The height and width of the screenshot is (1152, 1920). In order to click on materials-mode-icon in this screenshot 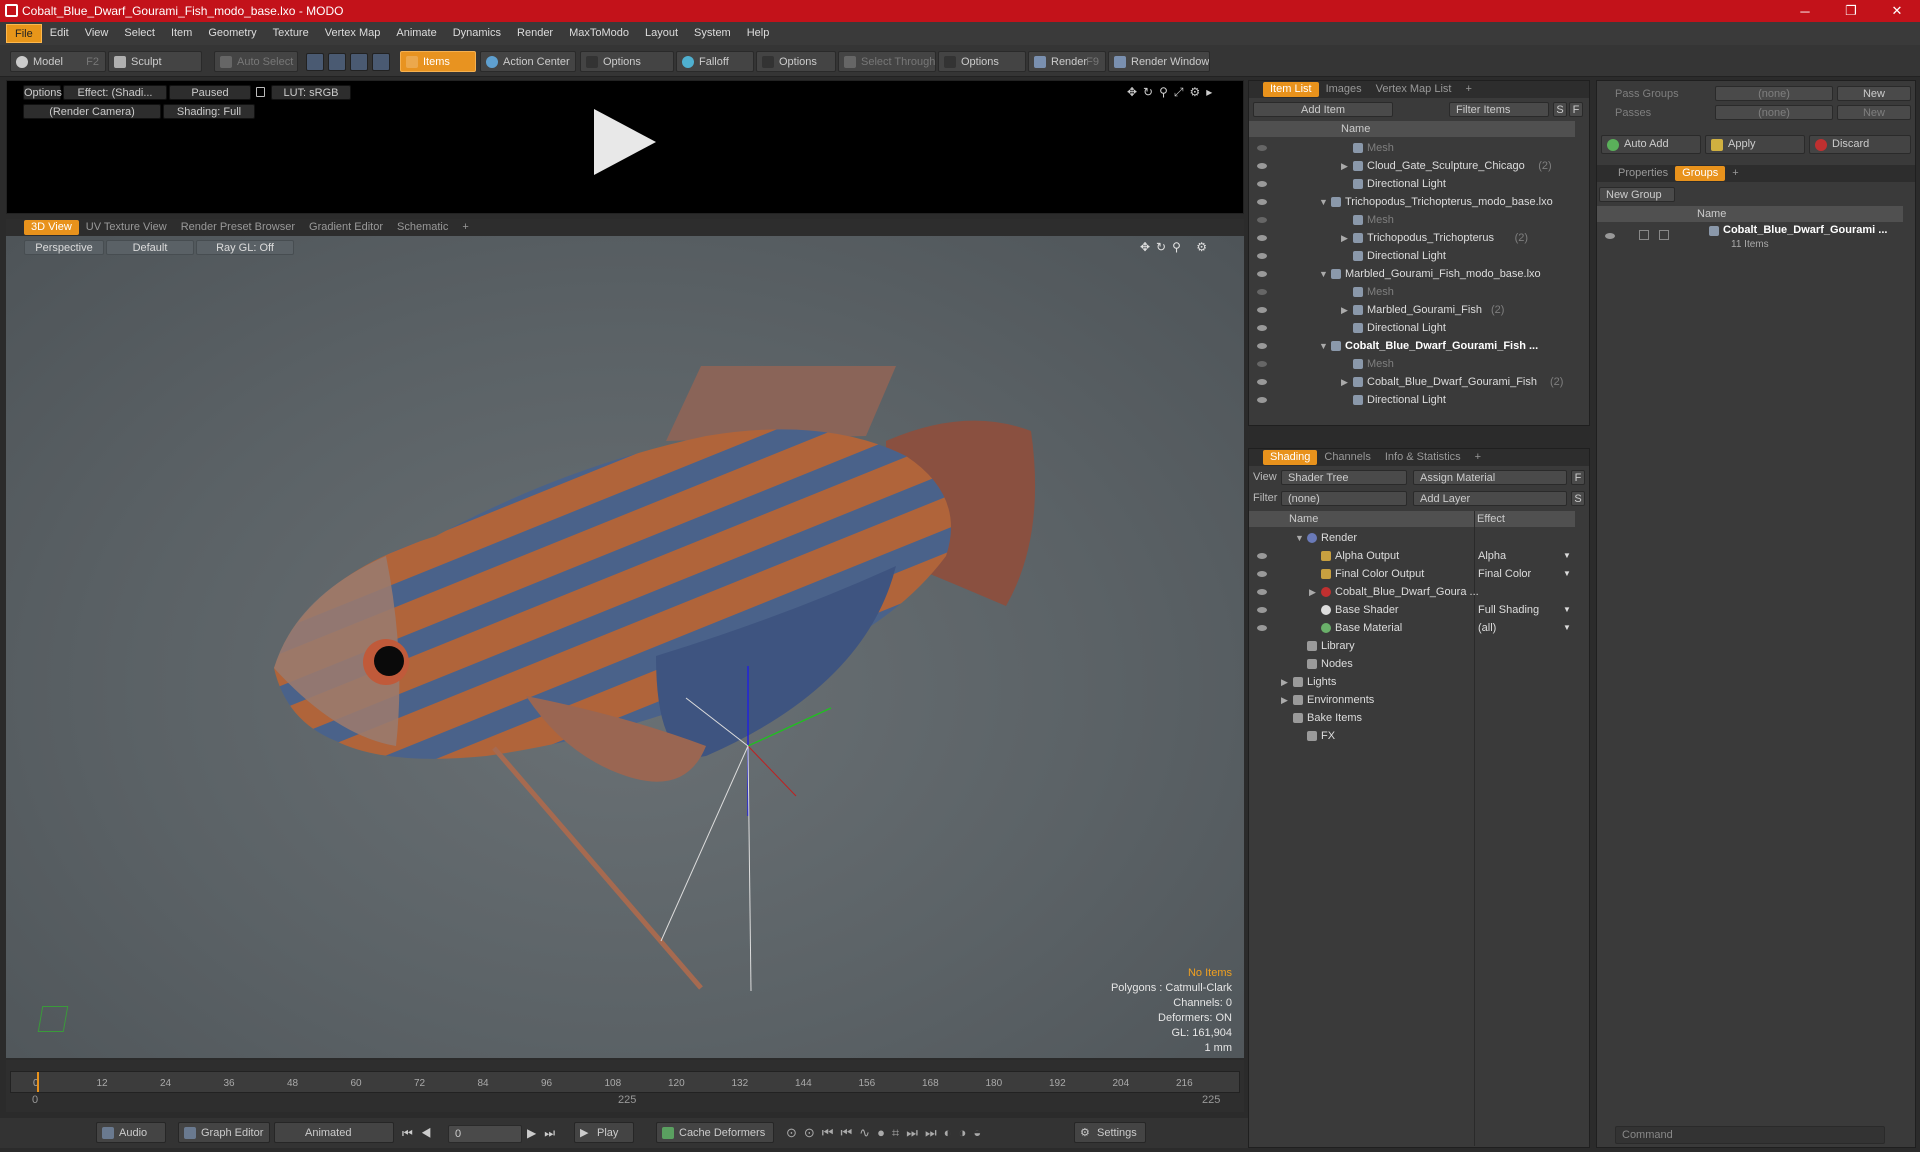, I will do `click(381, 62)`.